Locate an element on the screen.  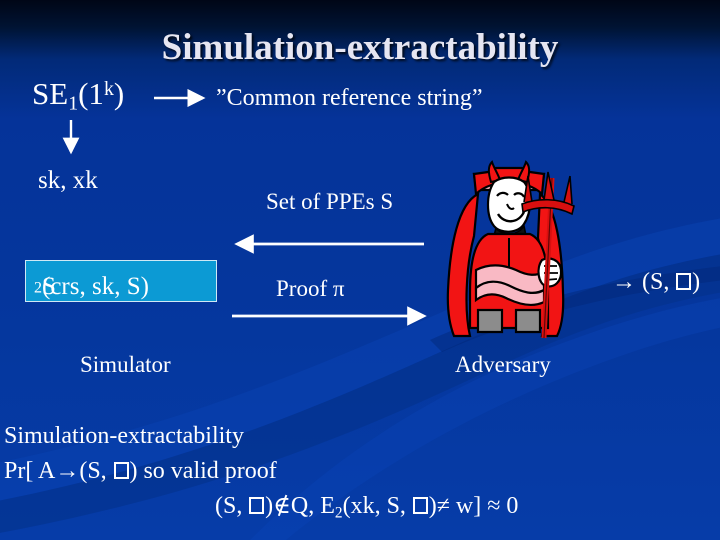
formula-l3-e: ) is located at coordinates (432, 506).